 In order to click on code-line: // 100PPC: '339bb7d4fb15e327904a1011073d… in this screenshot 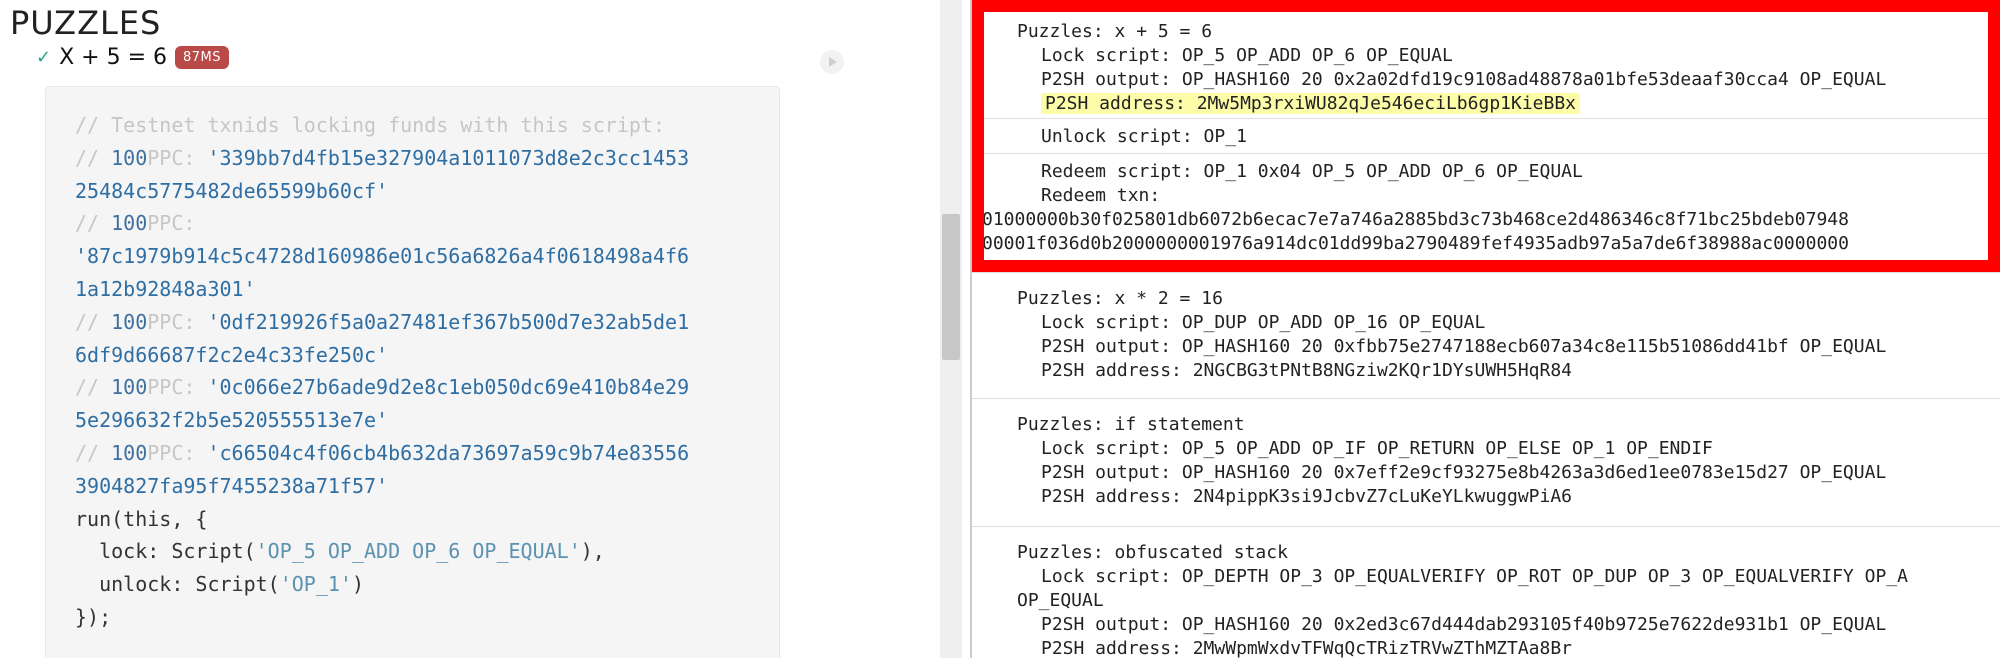, I will do `click(382, 157)`.